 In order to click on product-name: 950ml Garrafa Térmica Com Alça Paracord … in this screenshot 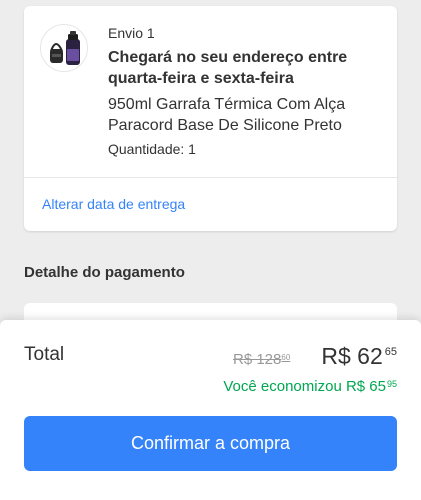, I will do `click(227, 115)`.